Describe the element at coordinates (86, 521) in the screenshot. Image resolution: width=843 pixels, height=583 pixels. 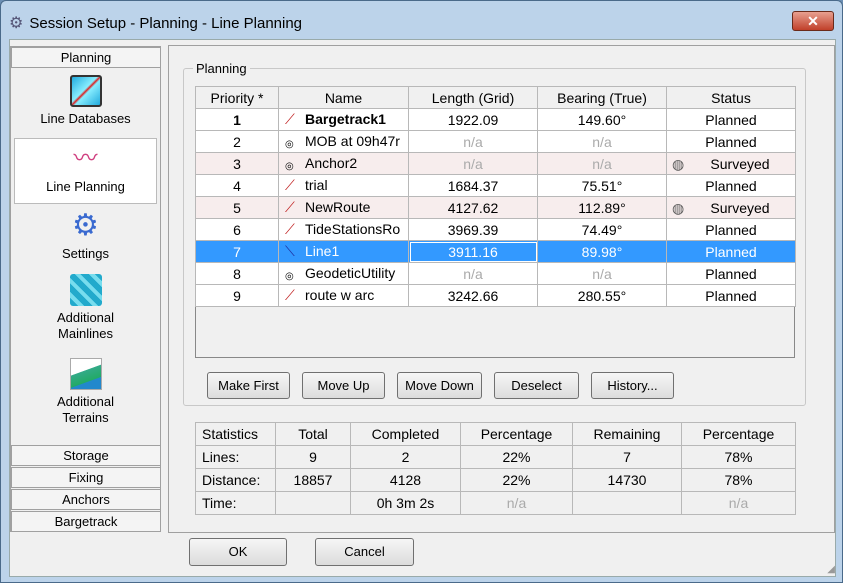
I see `sidebar-section-bargetrack: Bargetrack` at that location.